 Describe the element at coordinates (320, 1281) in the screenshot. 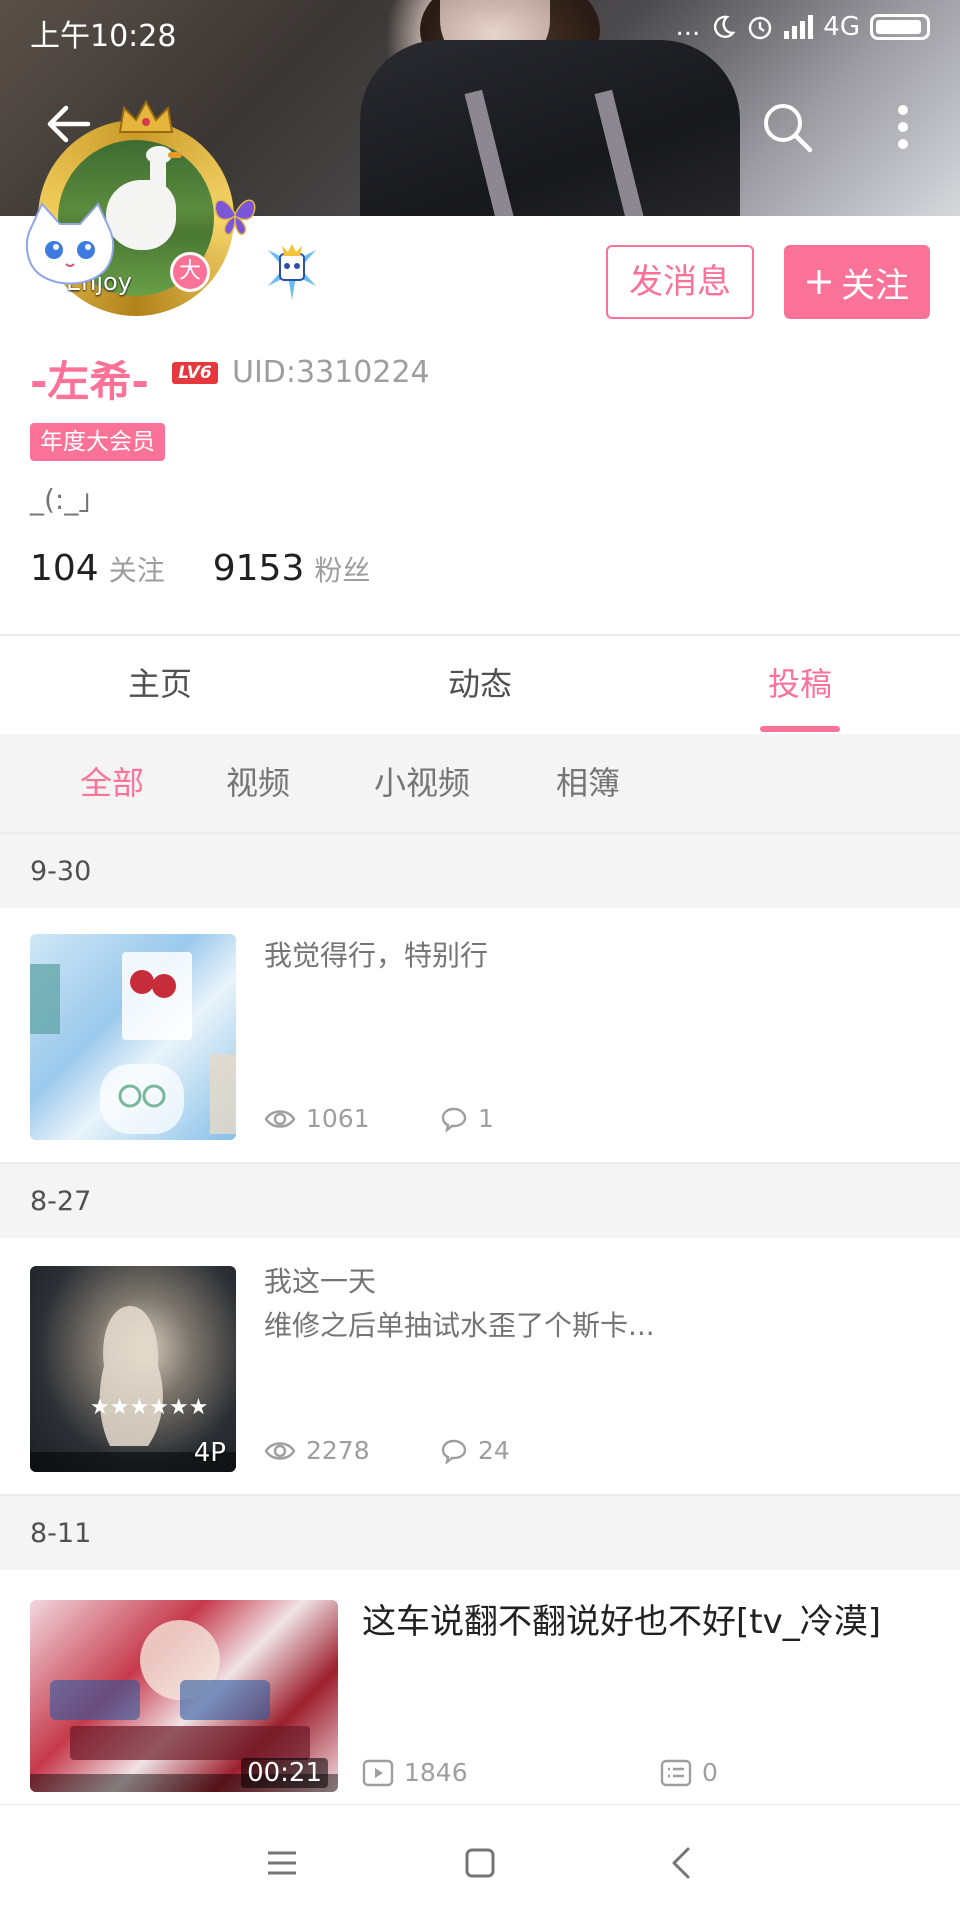

I see `item-title: 我这一天` at that location.